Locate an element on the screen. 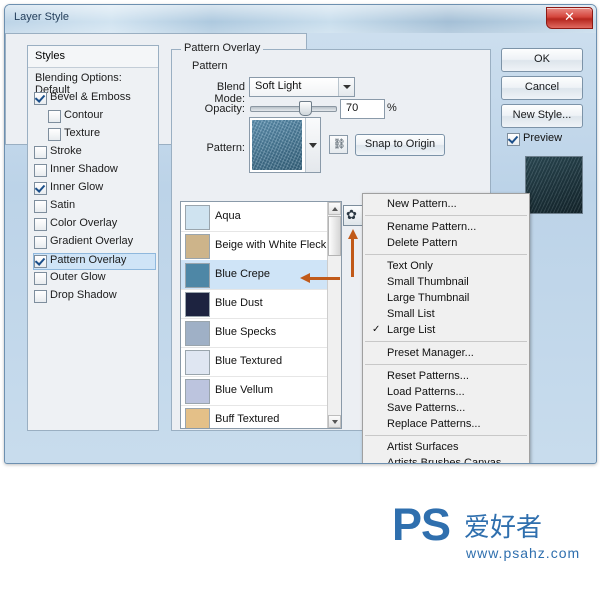 This screenshot has height=600, width=600. link-to-origin-button: ⛓ is located at coordinates (338, 144).